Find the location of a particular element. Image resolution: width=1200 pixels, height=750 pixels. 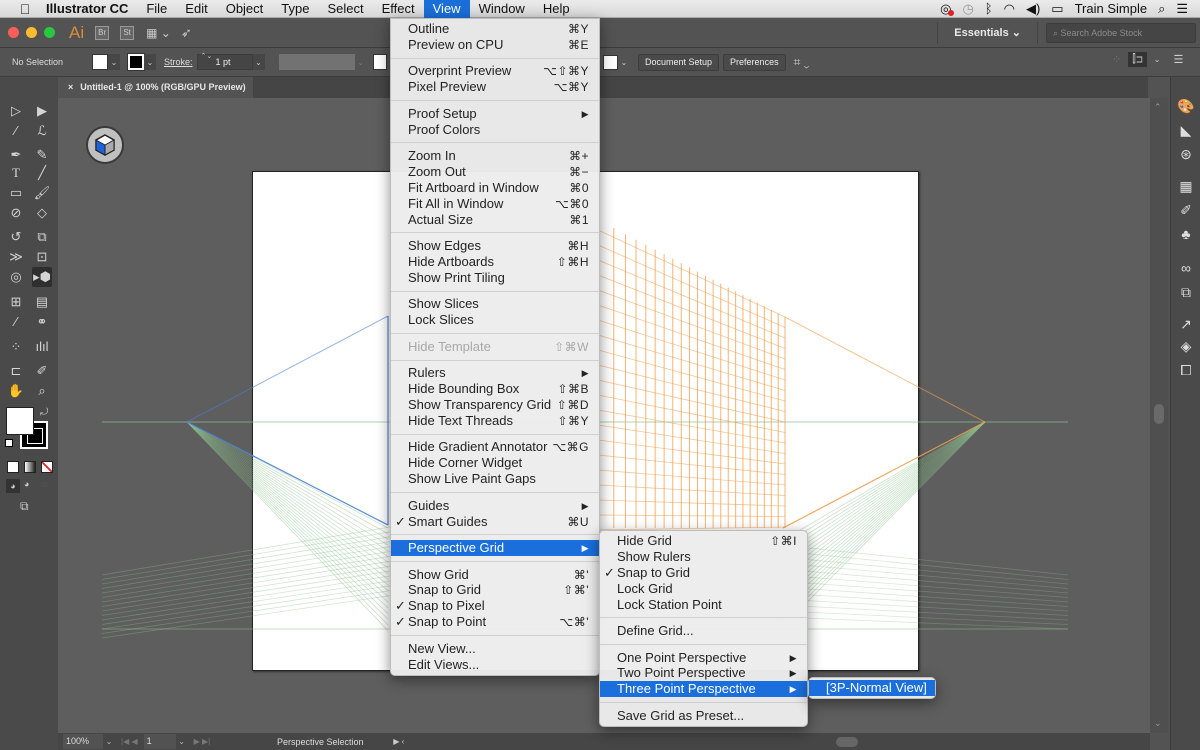

screen-mode-icon: ⧉ is located at coordinates (24, 506).